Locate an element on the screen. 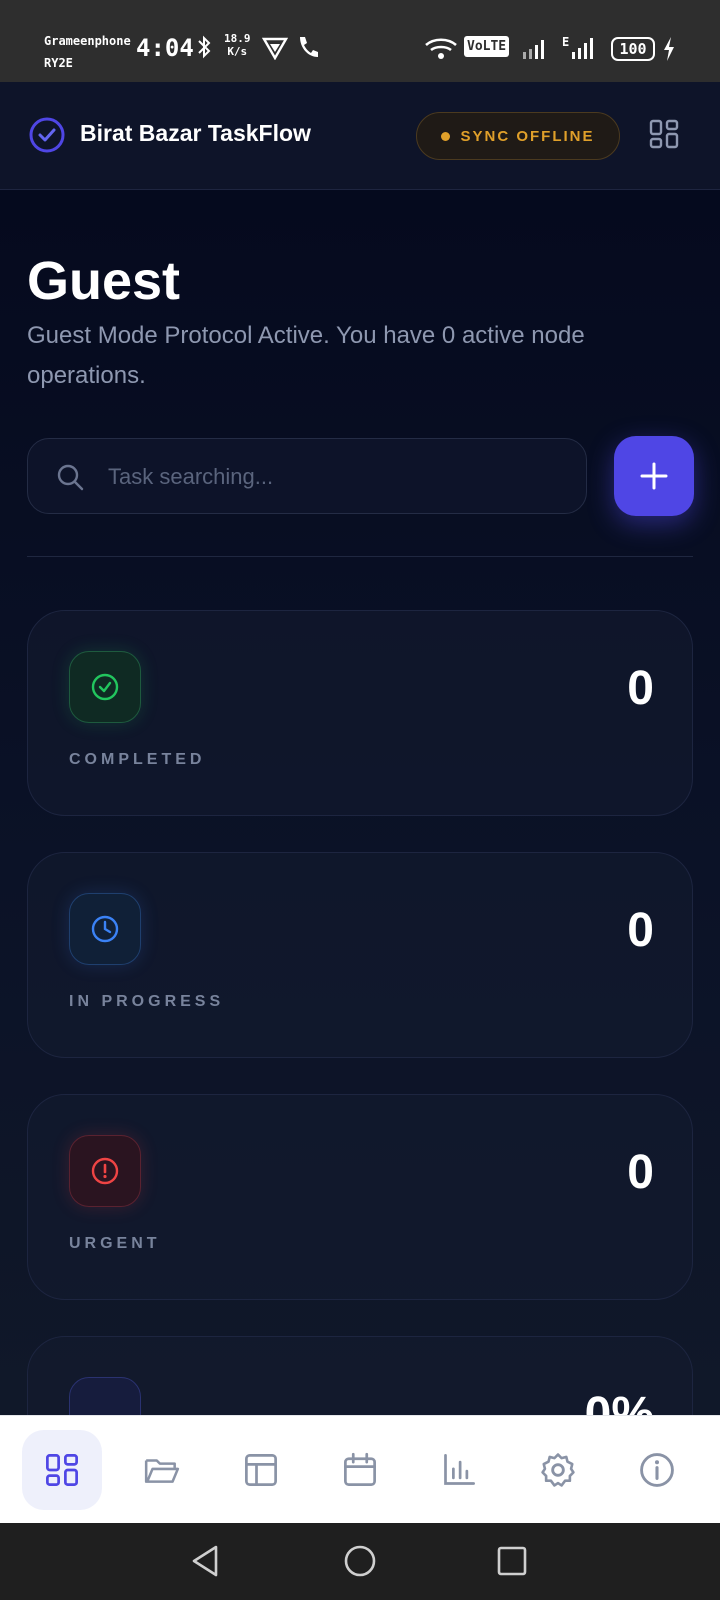 This screenshot has width=720, height=1600. signal-e-icon: E is located at coordinates (577, 47).